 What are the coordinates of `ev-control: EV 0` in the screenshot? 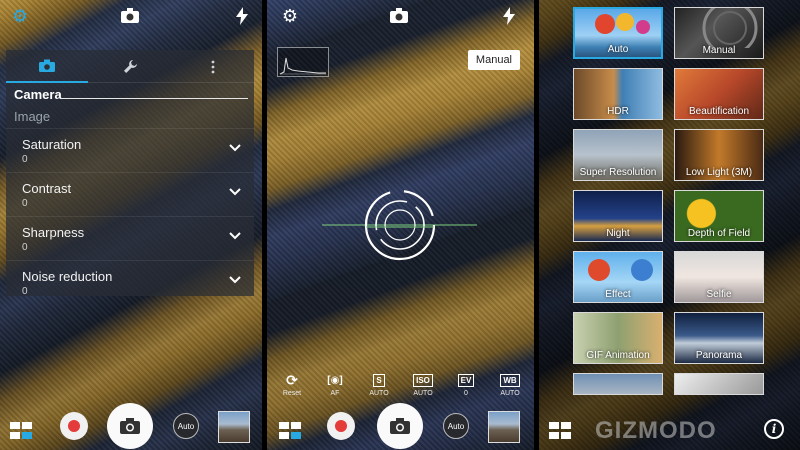 It's located at (466, 384).